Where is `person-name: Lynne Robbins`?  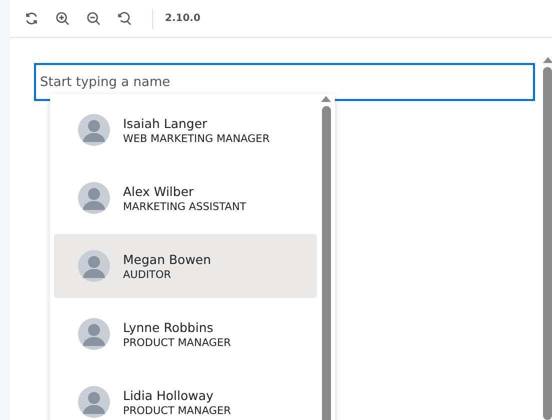
person-name: Lynne Robbins is located at coordinates (168, 327).